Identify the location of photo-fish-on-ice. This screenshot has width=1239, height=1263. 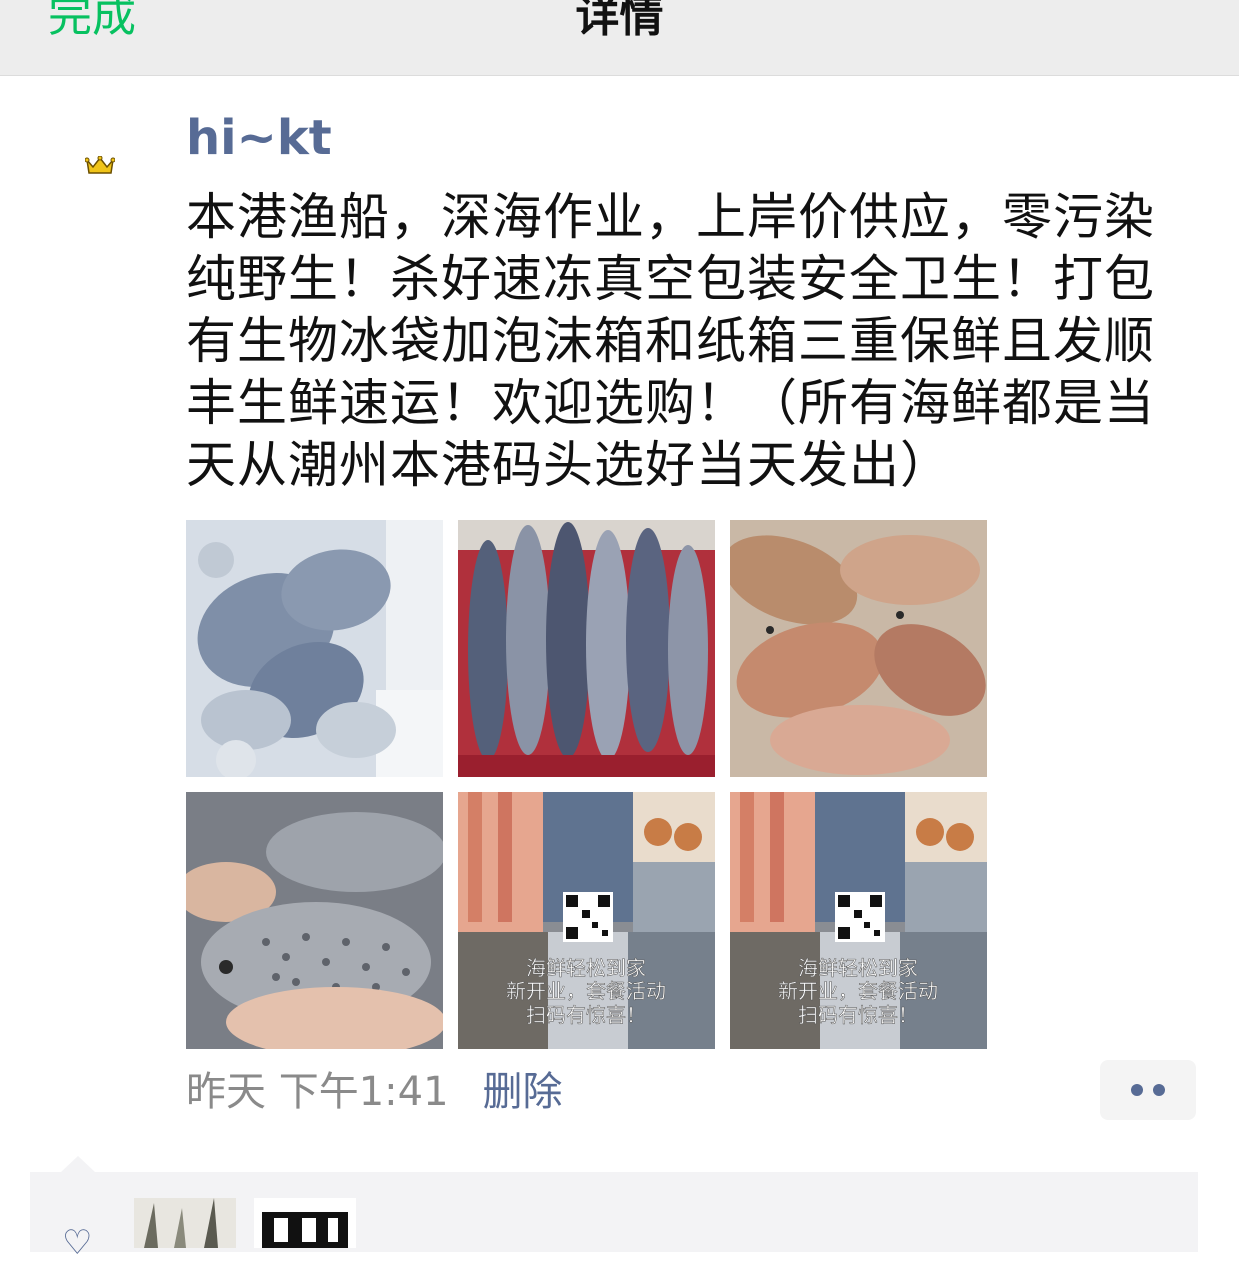
(314, 648).